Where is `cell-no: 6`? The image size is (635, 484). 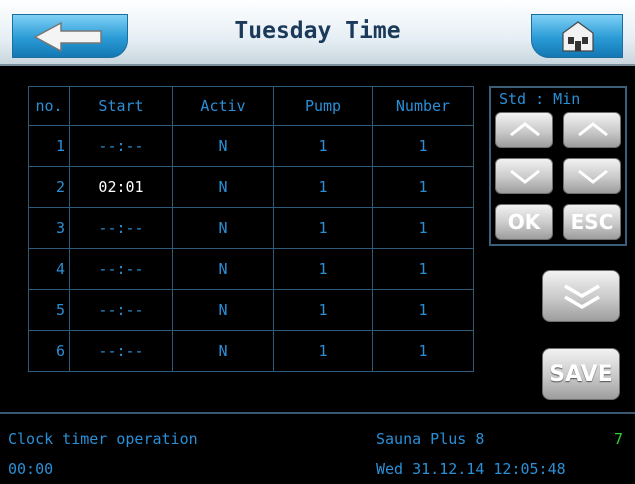
cell-no: 6 is located at coordinates (49, 351).